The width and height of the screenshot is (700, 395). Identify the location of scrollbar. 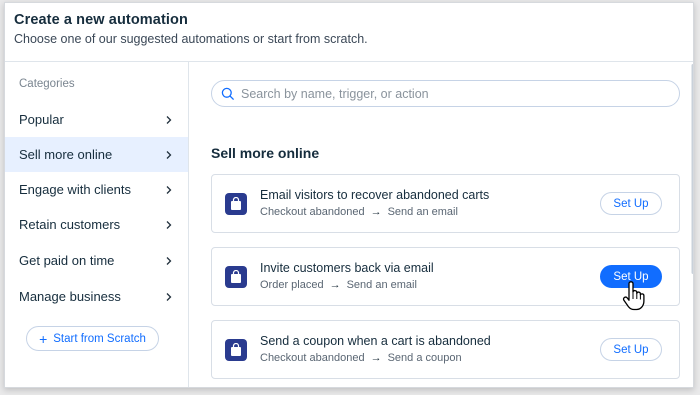
(692, 224).